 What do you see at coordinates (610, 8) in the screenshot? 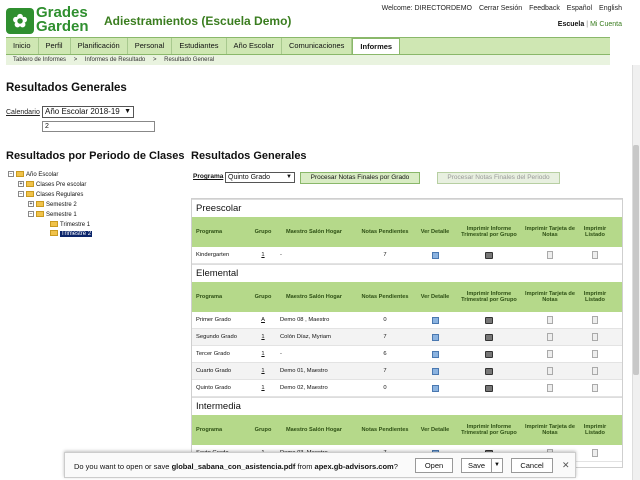
I see `english-link: English` at bounding box center [610, 8].